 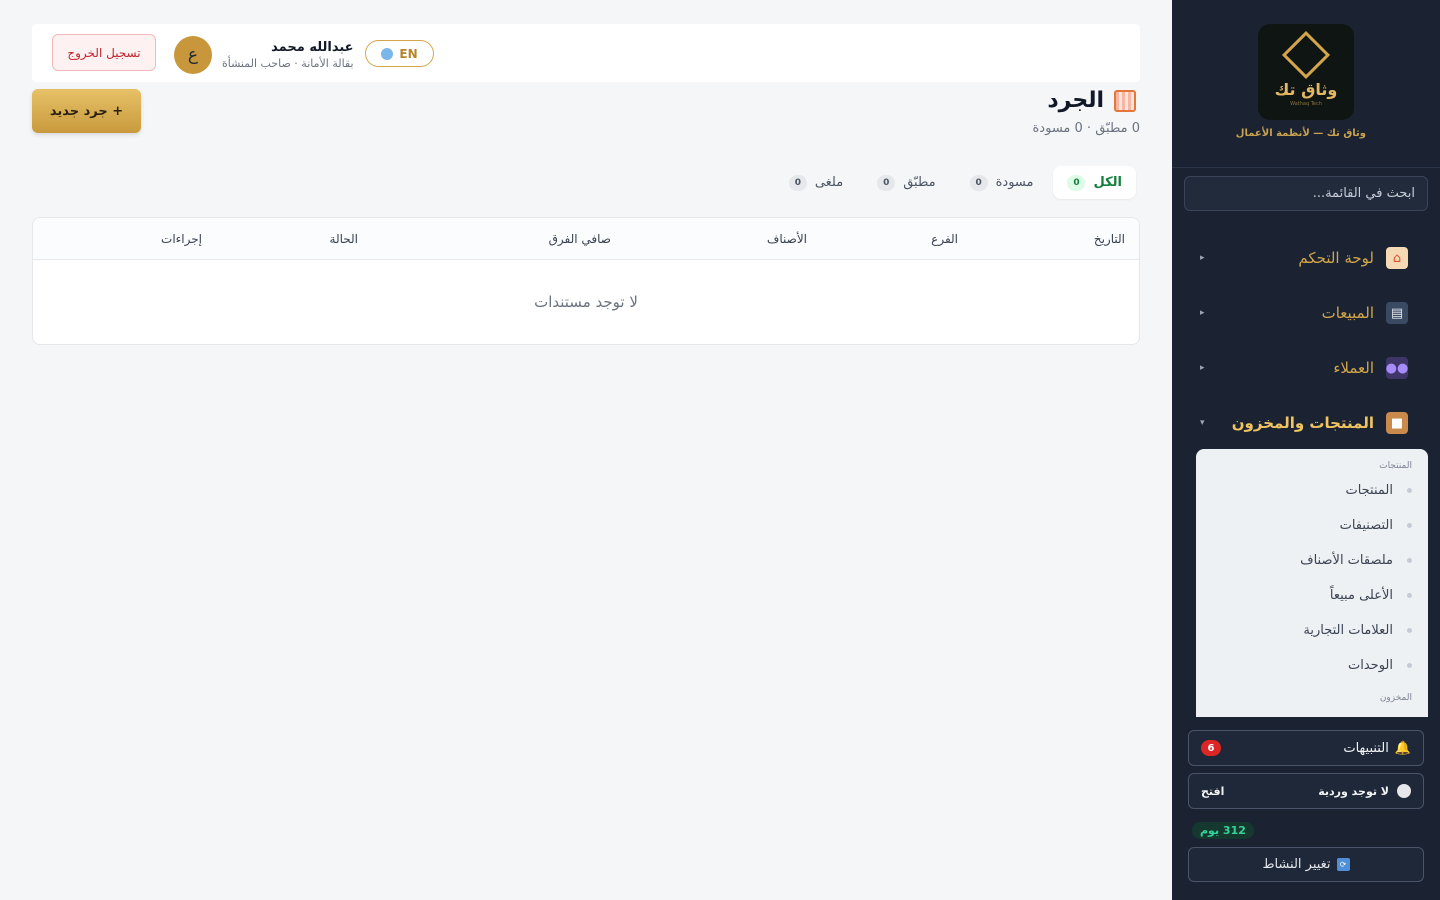 I want to click on switch-business-button: ⟳ تغيير النشاط, so click(x=1306, y=864).